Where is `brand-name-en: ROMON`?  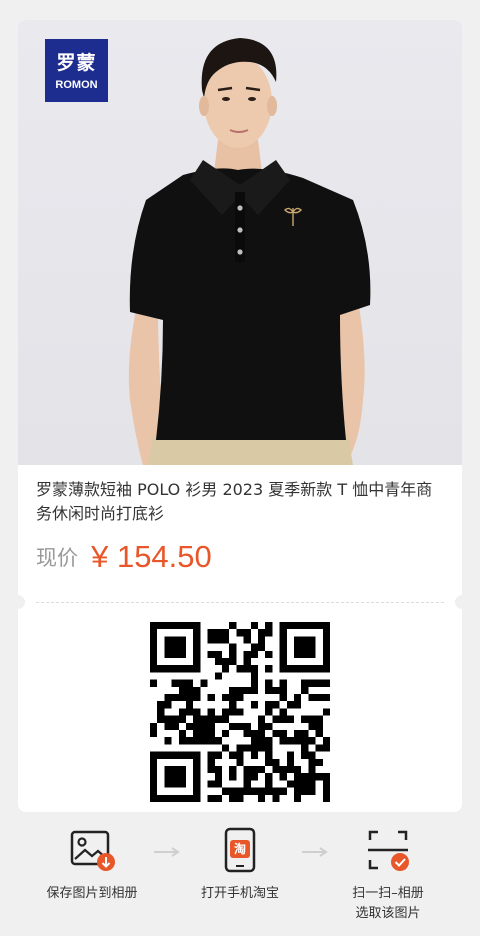 brand-name-en: ROMON is located at coordinates (76, 85).